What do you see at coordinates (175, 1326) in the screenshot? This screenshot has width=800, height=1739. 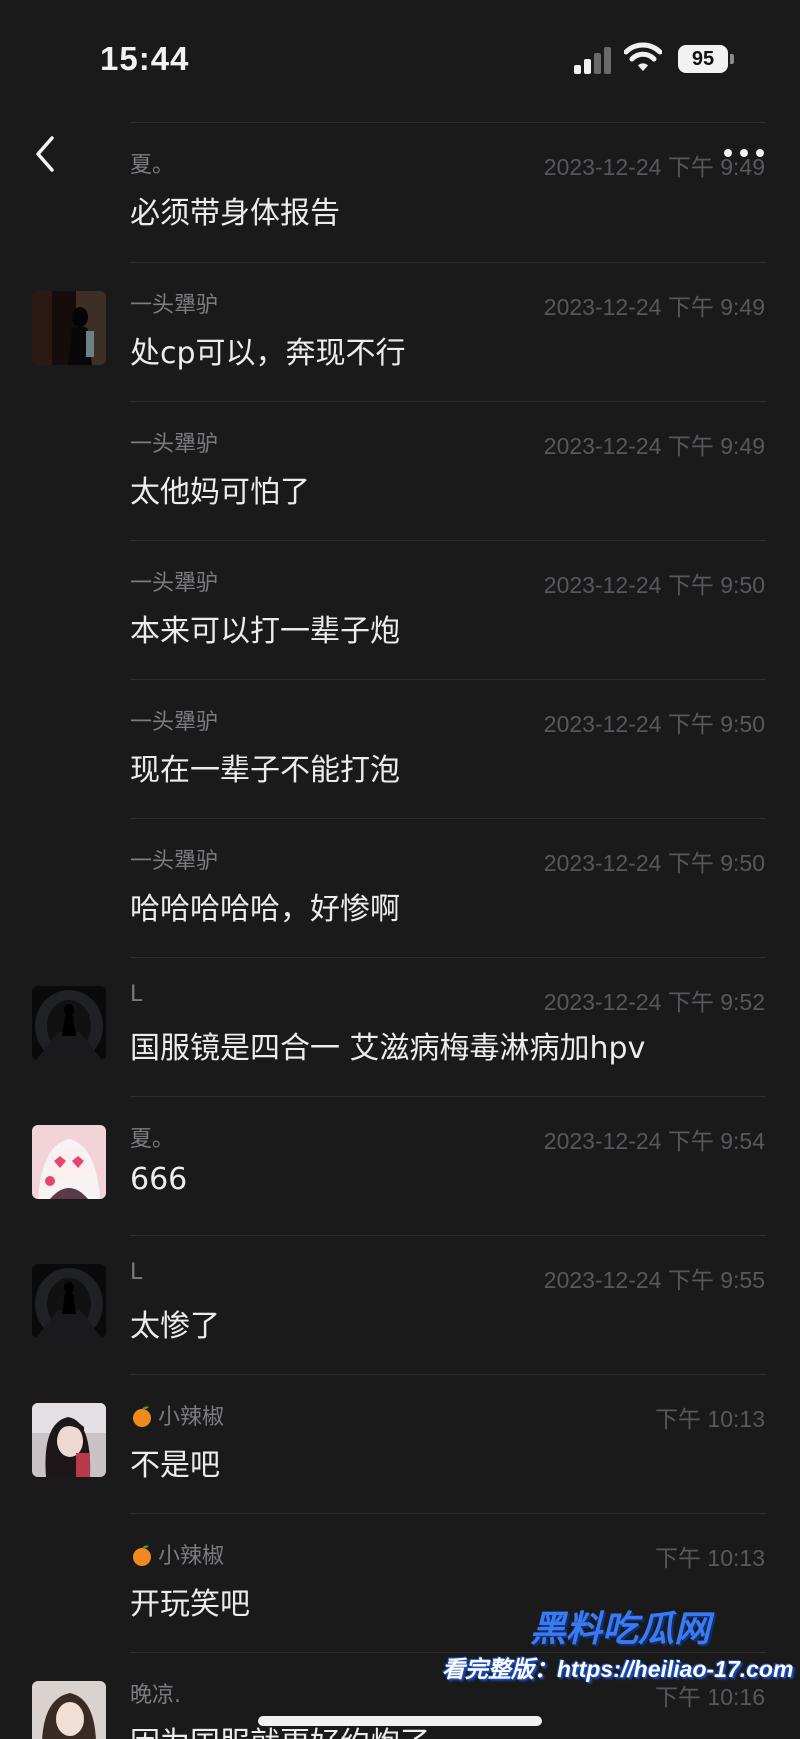 I see `message-text: 太惨了` at bounding box center [175, 1326].